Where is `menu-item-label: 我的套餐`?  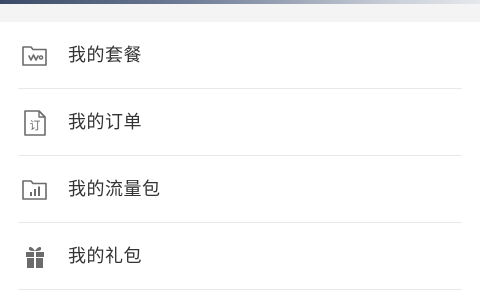 menu-item-label: 我的套餐 is located at coordinates (105, 55).